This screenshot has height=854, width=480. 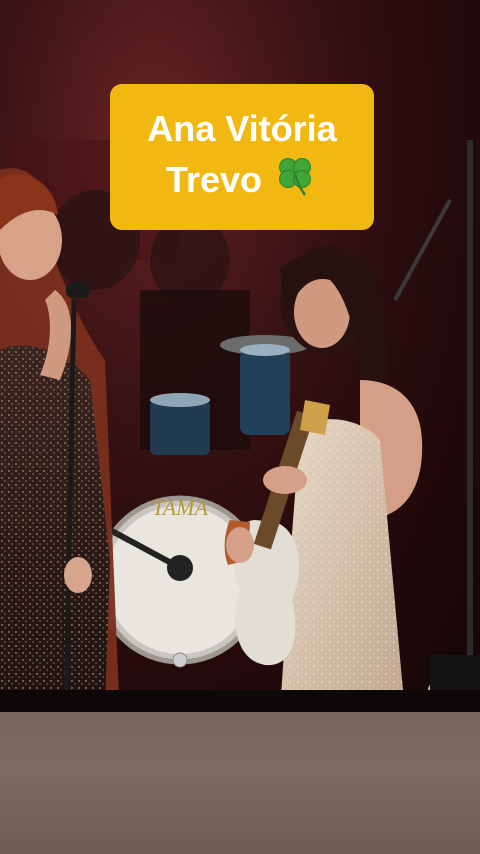 What do you see at coordinates (180, 507) in the screenshot?
I see `drum-logo: TAMA` at bounding box center [180, 507].